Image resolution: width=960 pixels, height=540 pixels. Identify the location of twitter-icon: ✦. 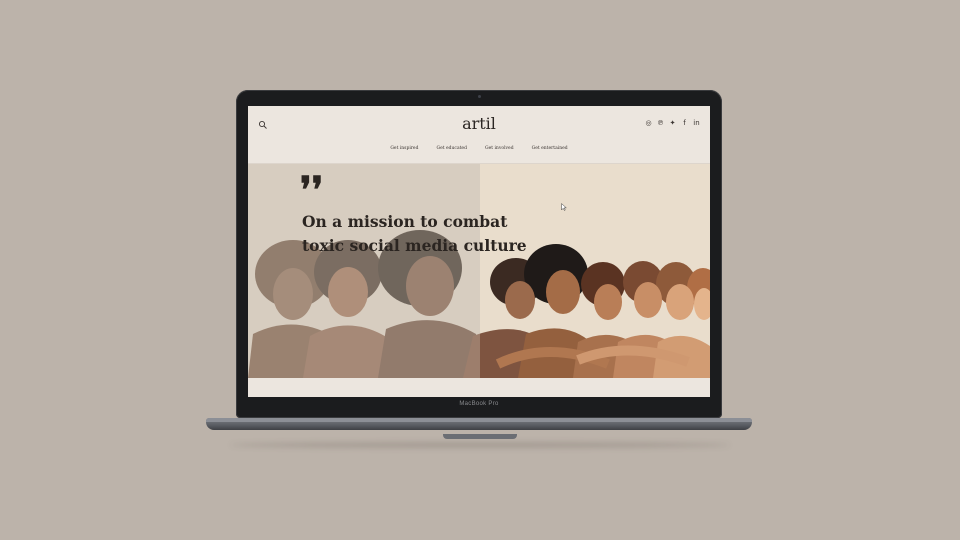
(672, 123).